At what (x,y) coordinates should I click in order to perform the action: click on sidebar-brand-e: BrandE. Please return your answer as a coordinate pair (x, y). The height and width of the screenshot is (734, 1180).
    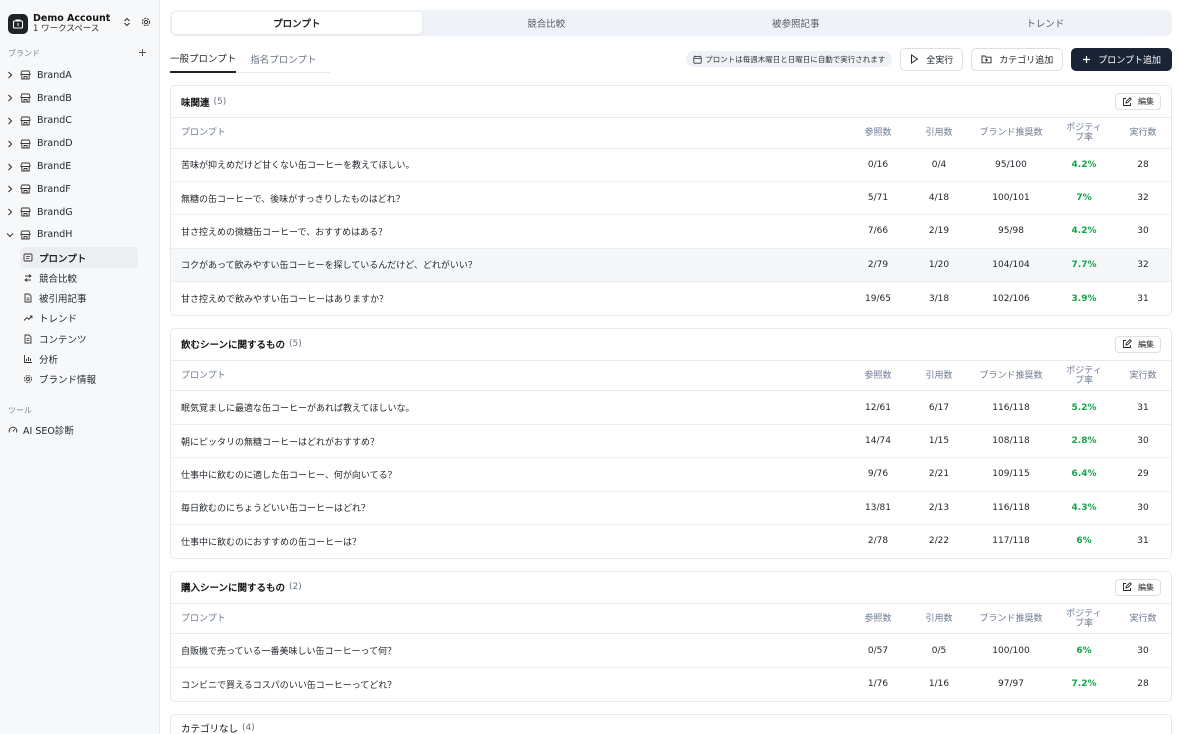
    Looking at the image, I should click on (79, 166).